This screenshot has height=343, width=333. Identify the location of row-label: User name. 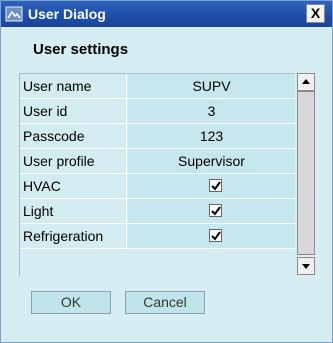
(73, 86).